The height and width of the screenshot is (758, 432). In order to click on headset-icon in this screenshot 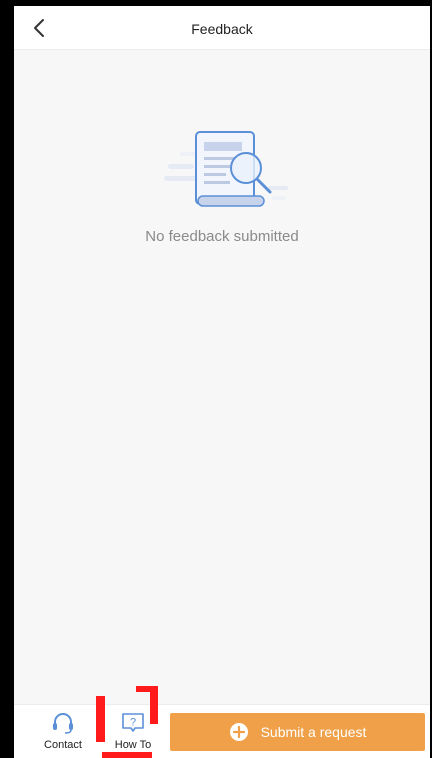, I will do `click(63, 723)`.